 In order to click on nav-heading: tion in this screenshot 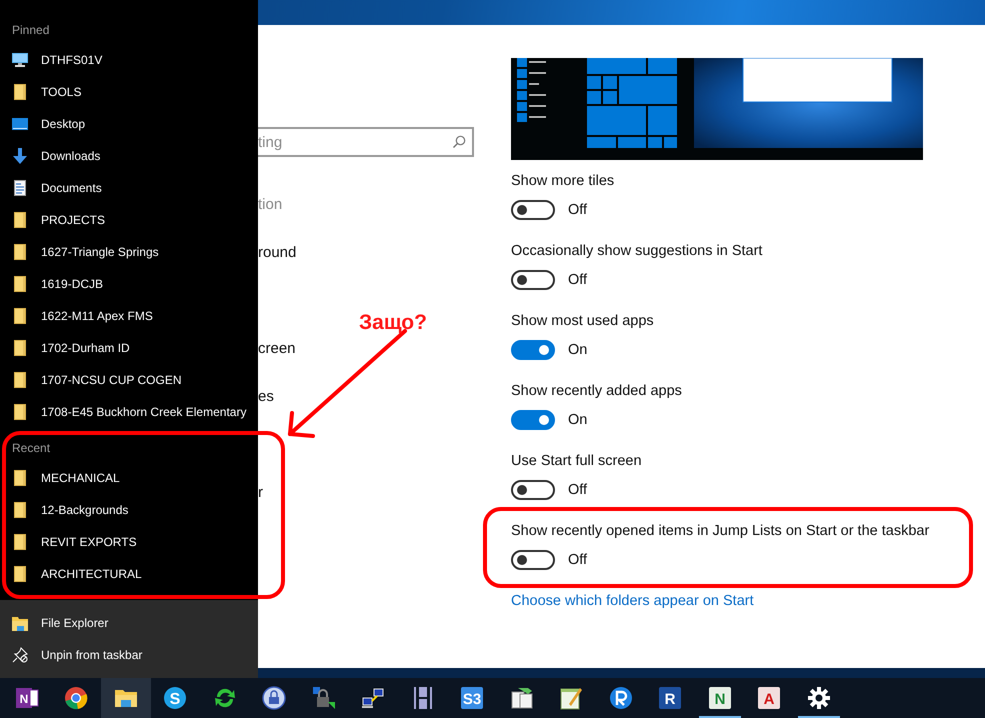, I will do `click(270, 204)`.